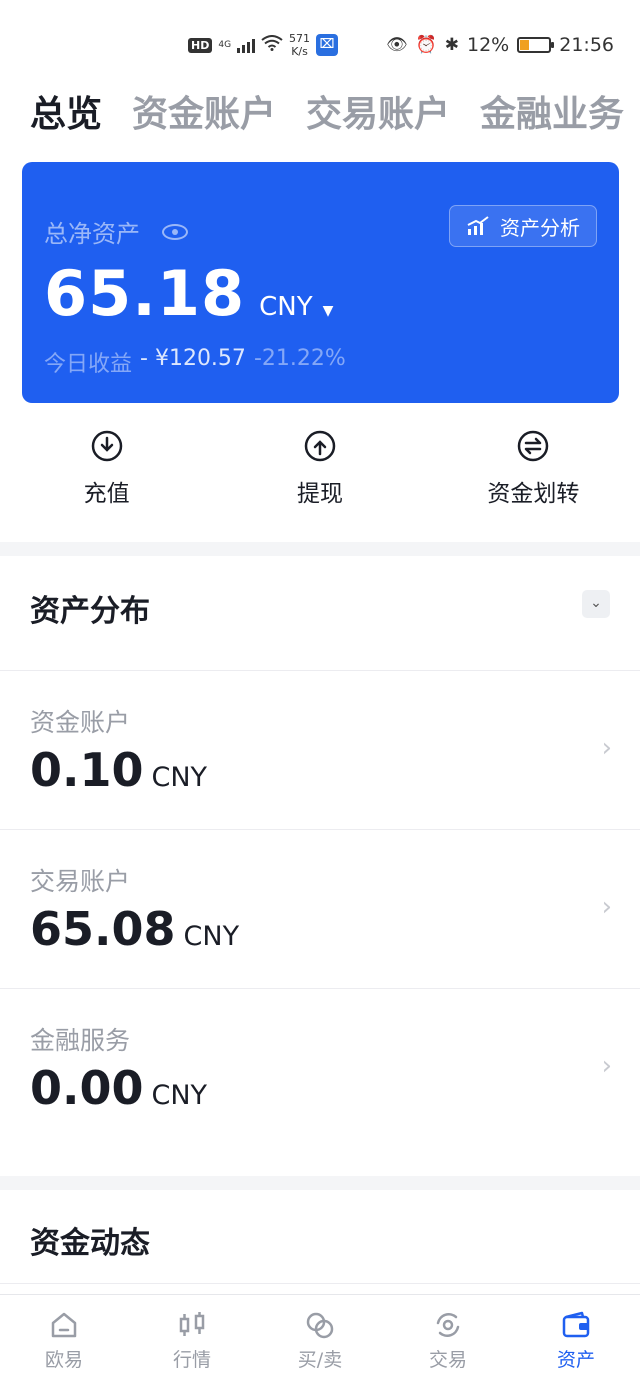  What do you see at coordinates (448, 1325) in the screenshot?
I see `trade-icon` at bounding box center [448, 1325].